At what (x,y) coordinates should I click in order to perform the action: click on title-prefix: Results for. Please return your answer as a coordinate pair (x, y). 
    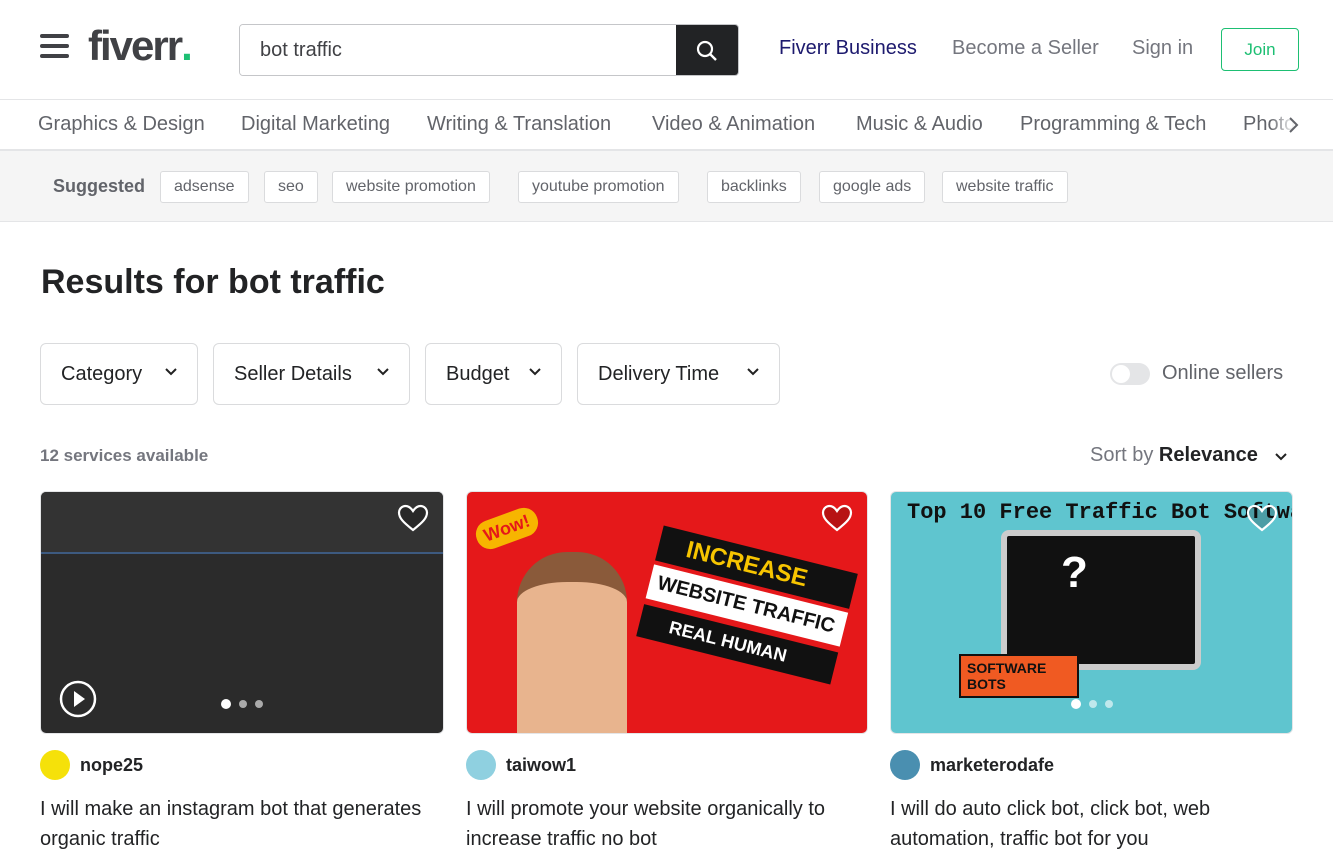
    Looking at the image, I should click on (135, 282).